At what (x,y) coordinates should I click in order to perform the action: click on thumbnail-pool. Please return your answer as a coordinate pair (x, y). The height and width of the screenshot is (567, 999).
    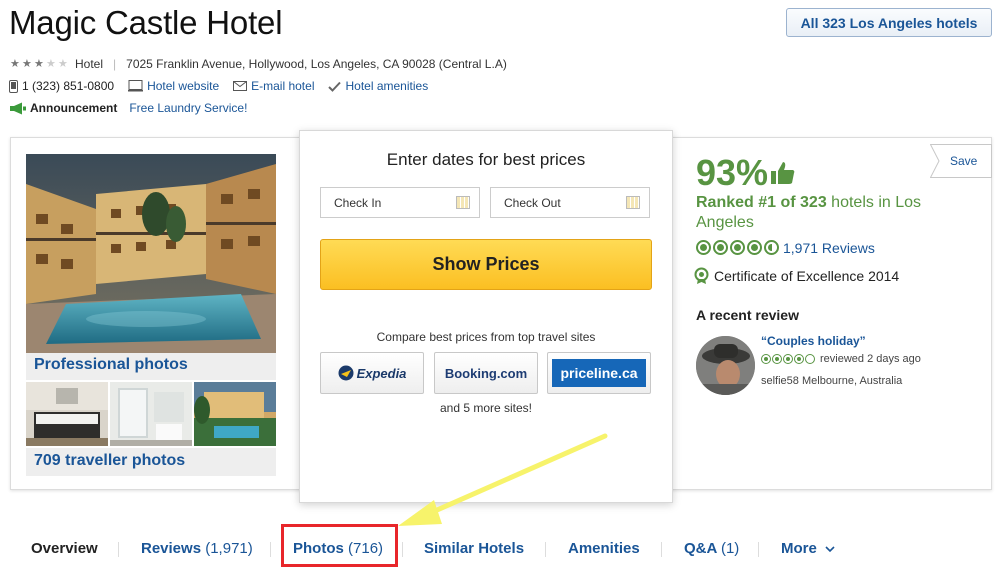
    Looking at the image, I should click on (235, 414).